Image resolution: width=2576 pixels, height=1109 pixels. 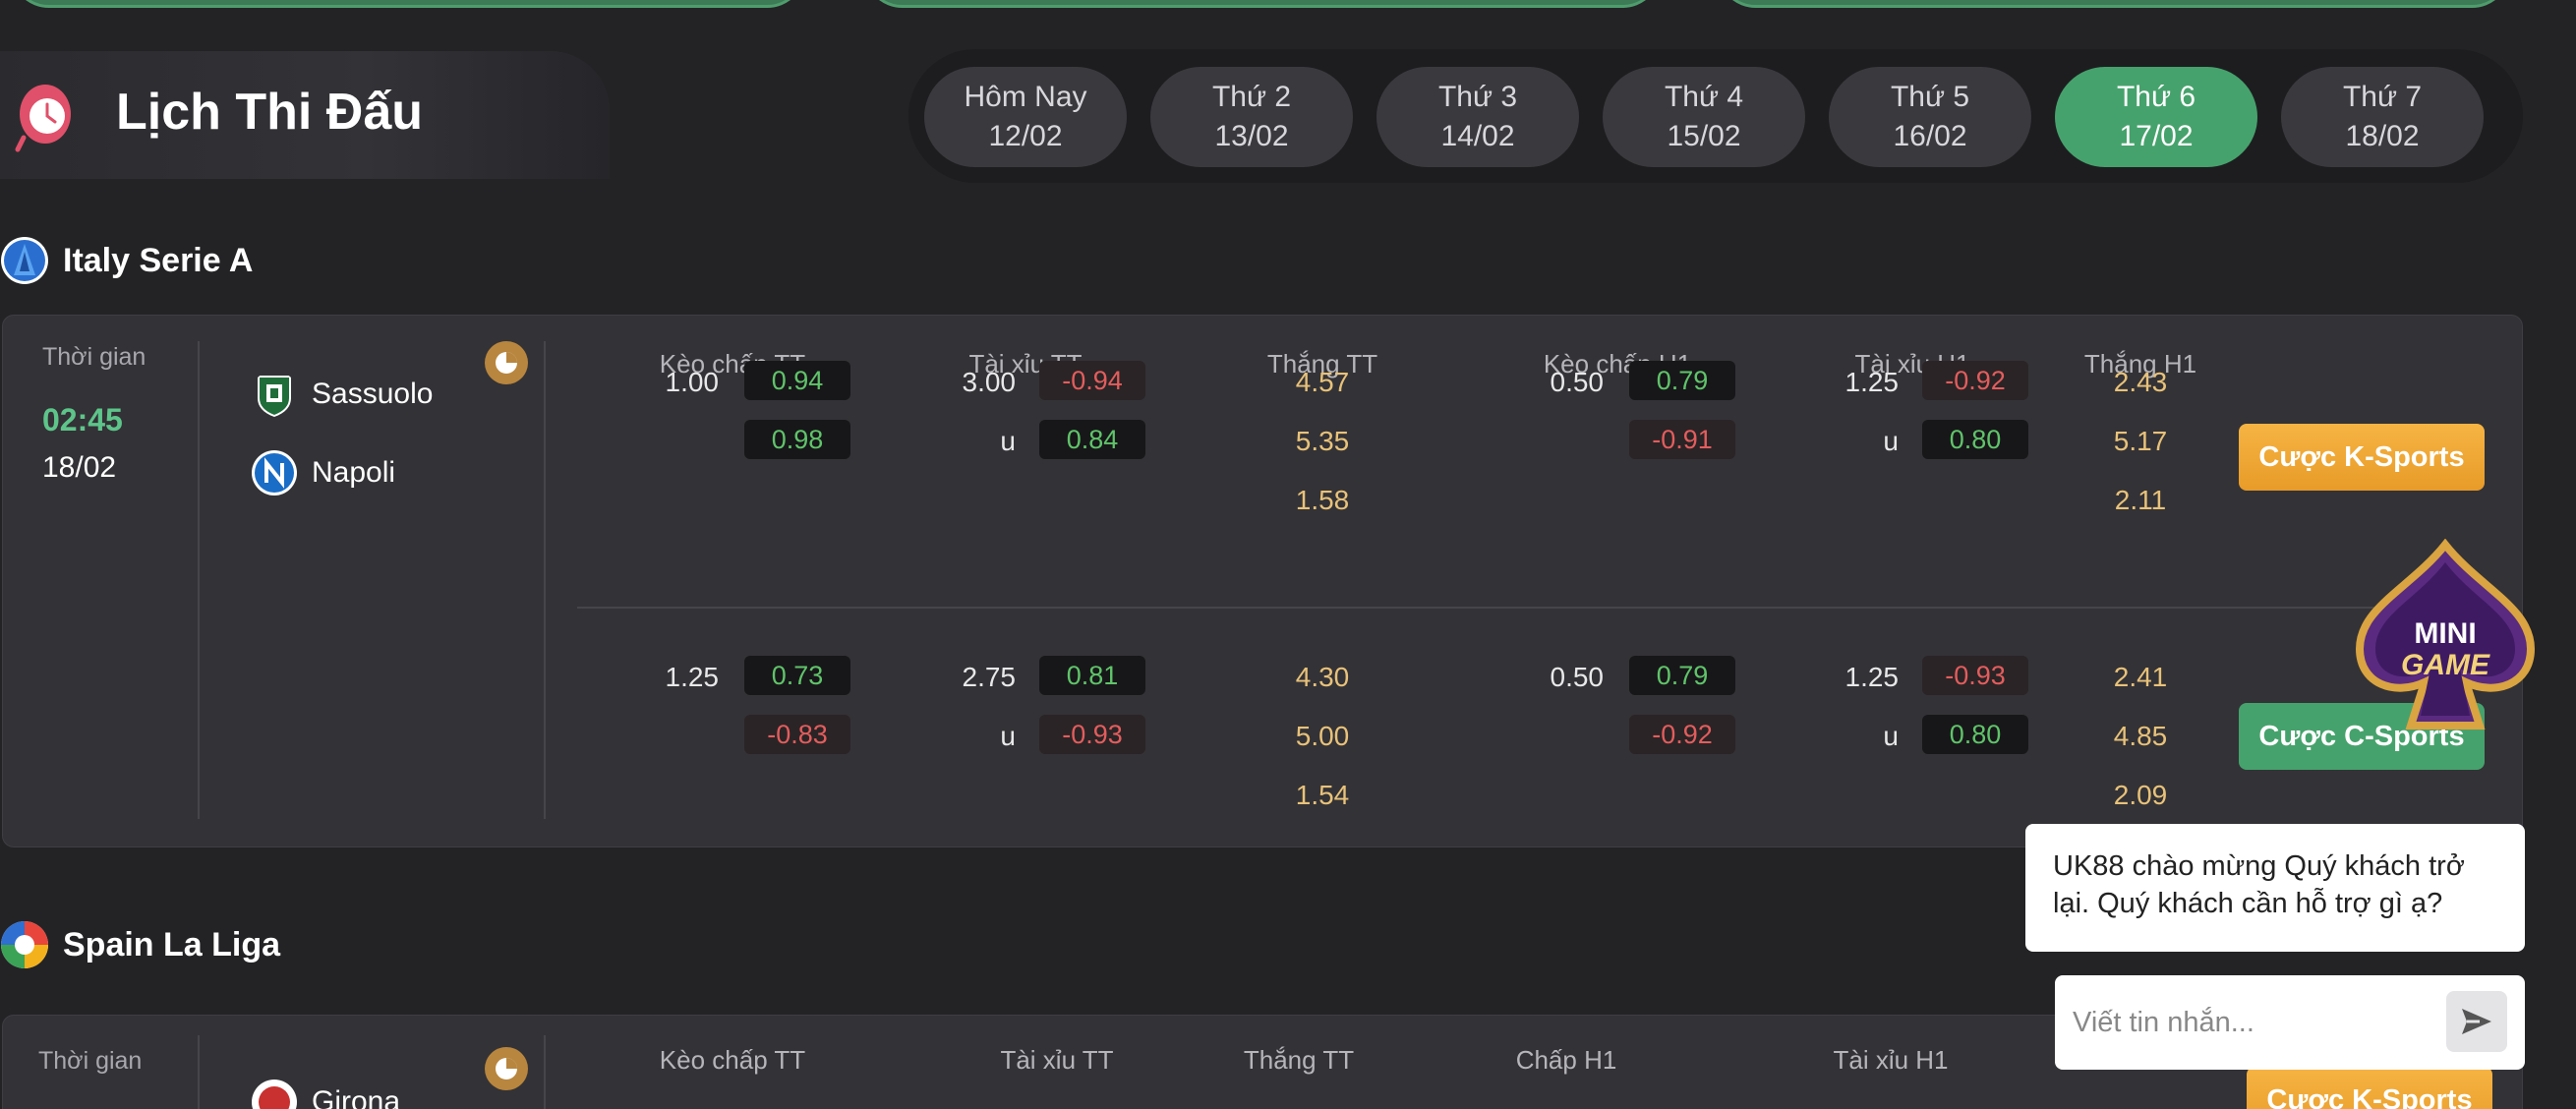 I want to click on napoli-logo-icon, so click(x=274, y=473).